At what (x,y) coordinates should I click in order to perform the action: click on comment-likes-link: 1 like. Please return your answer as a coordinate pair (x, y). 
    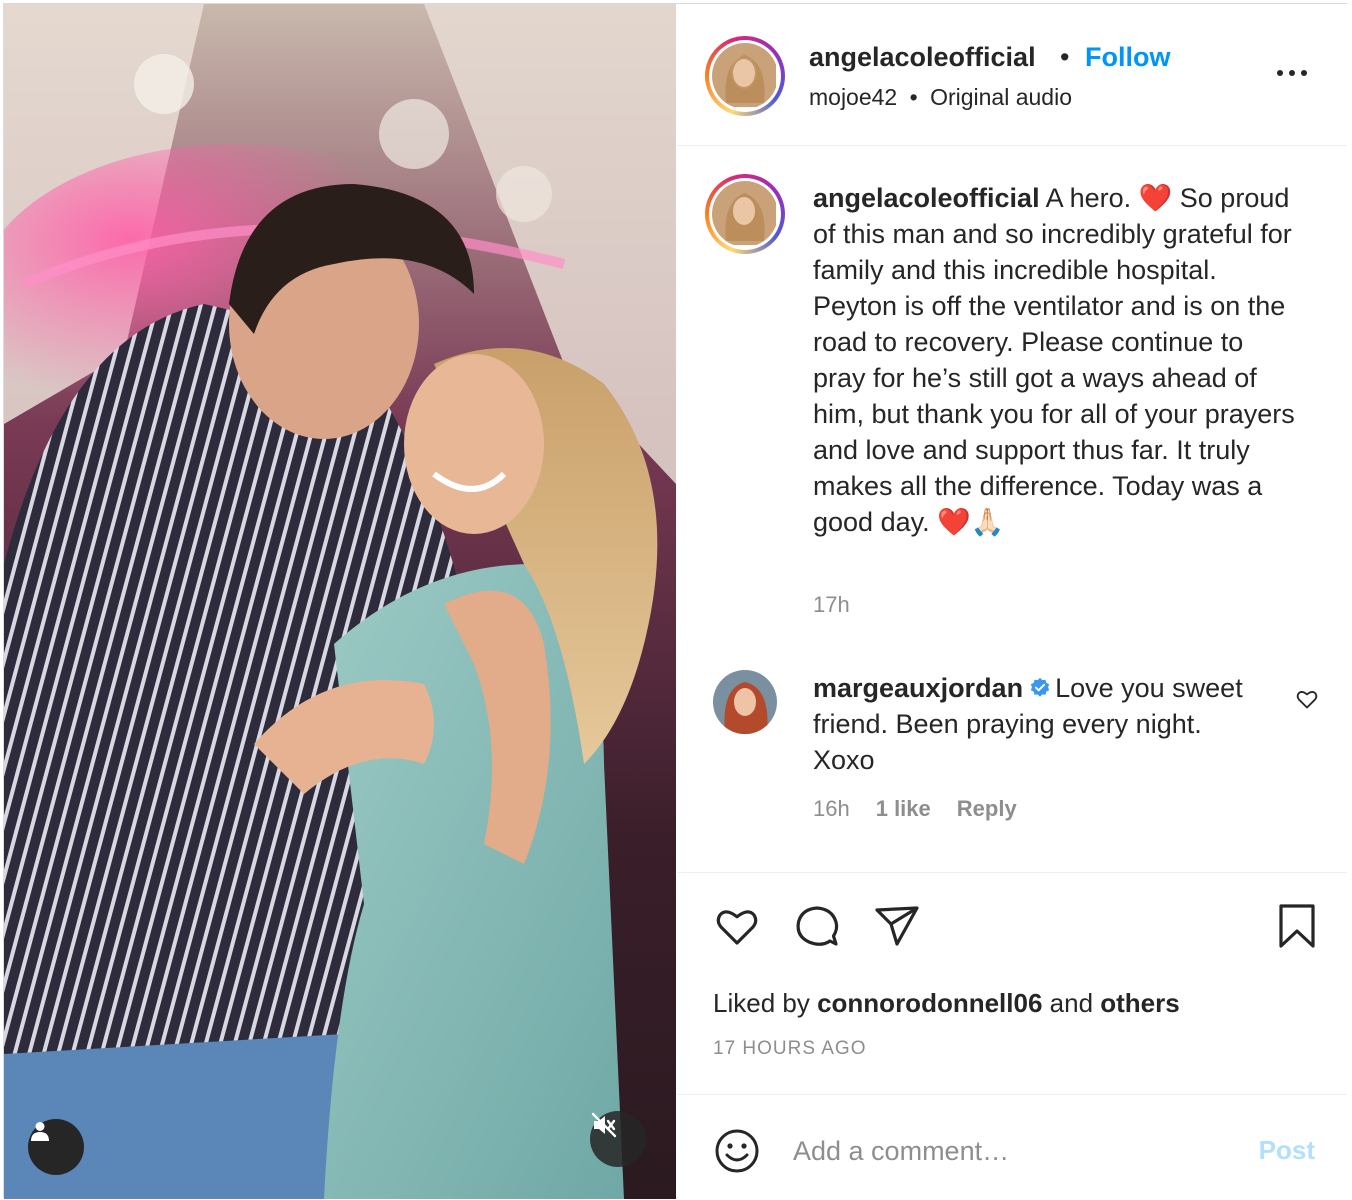
    Looking at the image, I should click on (903, 809).